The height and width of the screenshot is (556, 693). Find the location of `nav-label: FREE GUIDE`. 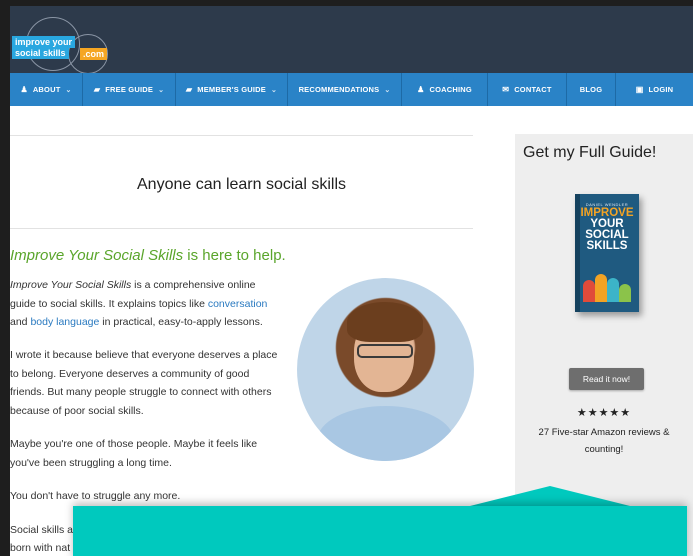

nav-label: FREE GUIDE is located at coordinates (129, 89).